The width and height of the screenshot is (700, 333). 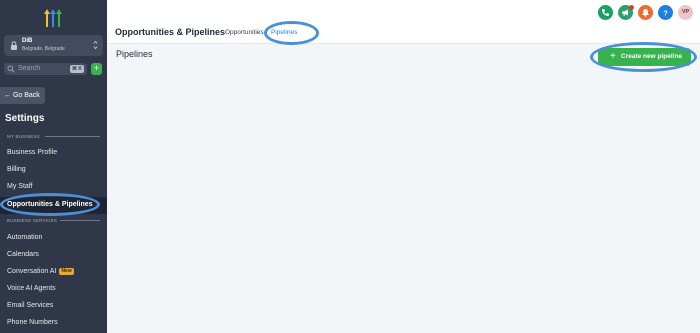 What do you see at coordinates (31, 288) in the screenshot?
I see `sidebar-item-voice-ai-agents: Voice AI Agents` at bounding box center [31, 288].